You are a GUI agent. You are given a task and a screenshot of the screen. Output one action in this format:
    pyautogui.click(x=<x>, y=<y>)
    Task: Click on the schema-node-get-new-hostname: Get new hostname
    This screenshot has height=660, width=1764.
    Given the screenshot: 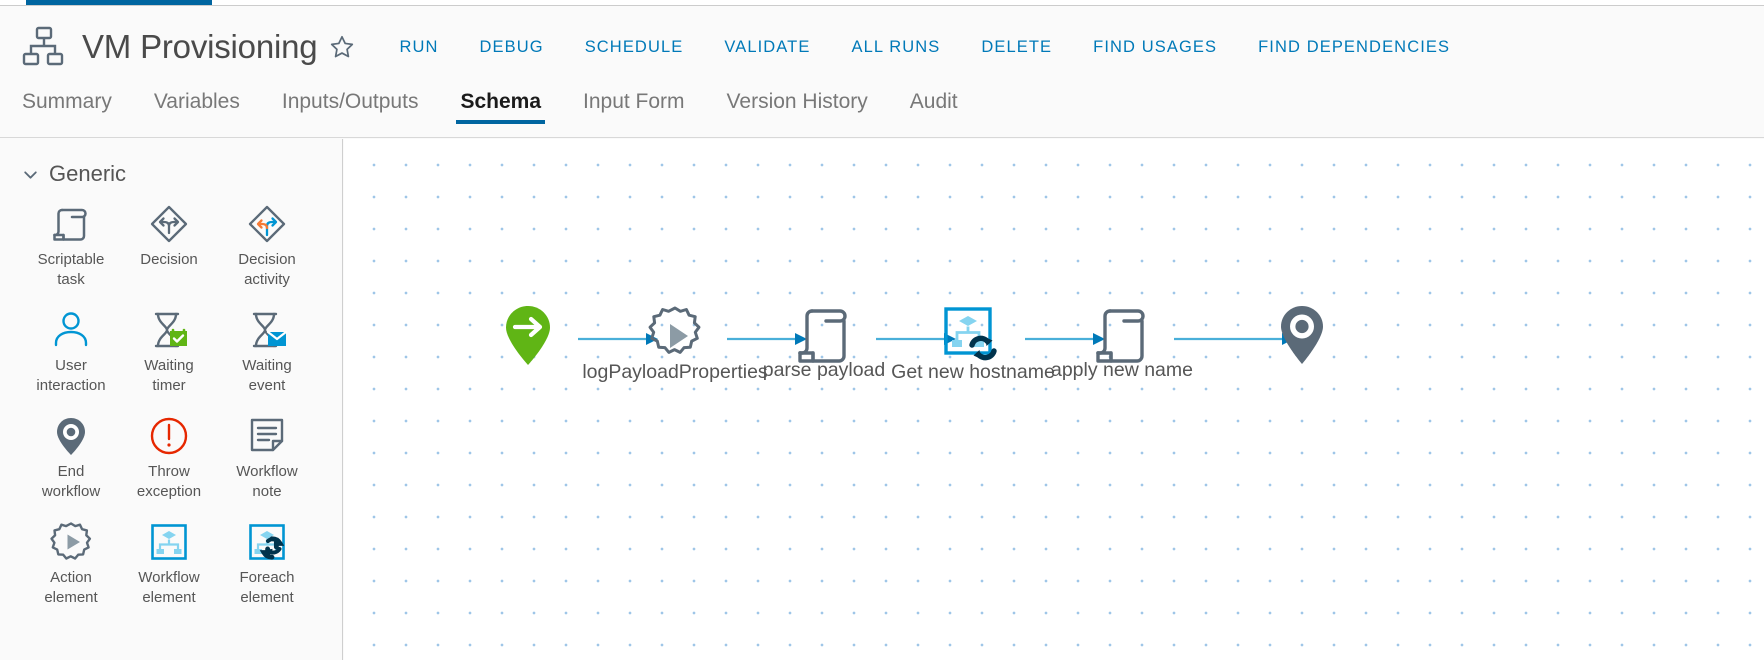 What is the action you would take?
    pyautogui.click(x=973, y=344)
    